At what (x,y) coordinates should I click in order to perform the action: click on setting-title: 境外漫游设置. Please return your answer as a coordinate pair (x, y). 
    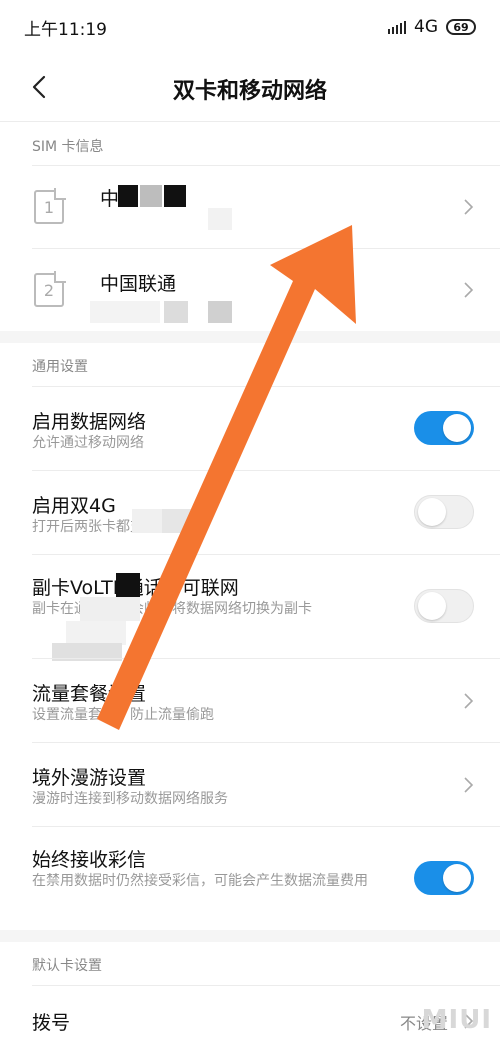
    Looking at the image, I should click on (89, 778).